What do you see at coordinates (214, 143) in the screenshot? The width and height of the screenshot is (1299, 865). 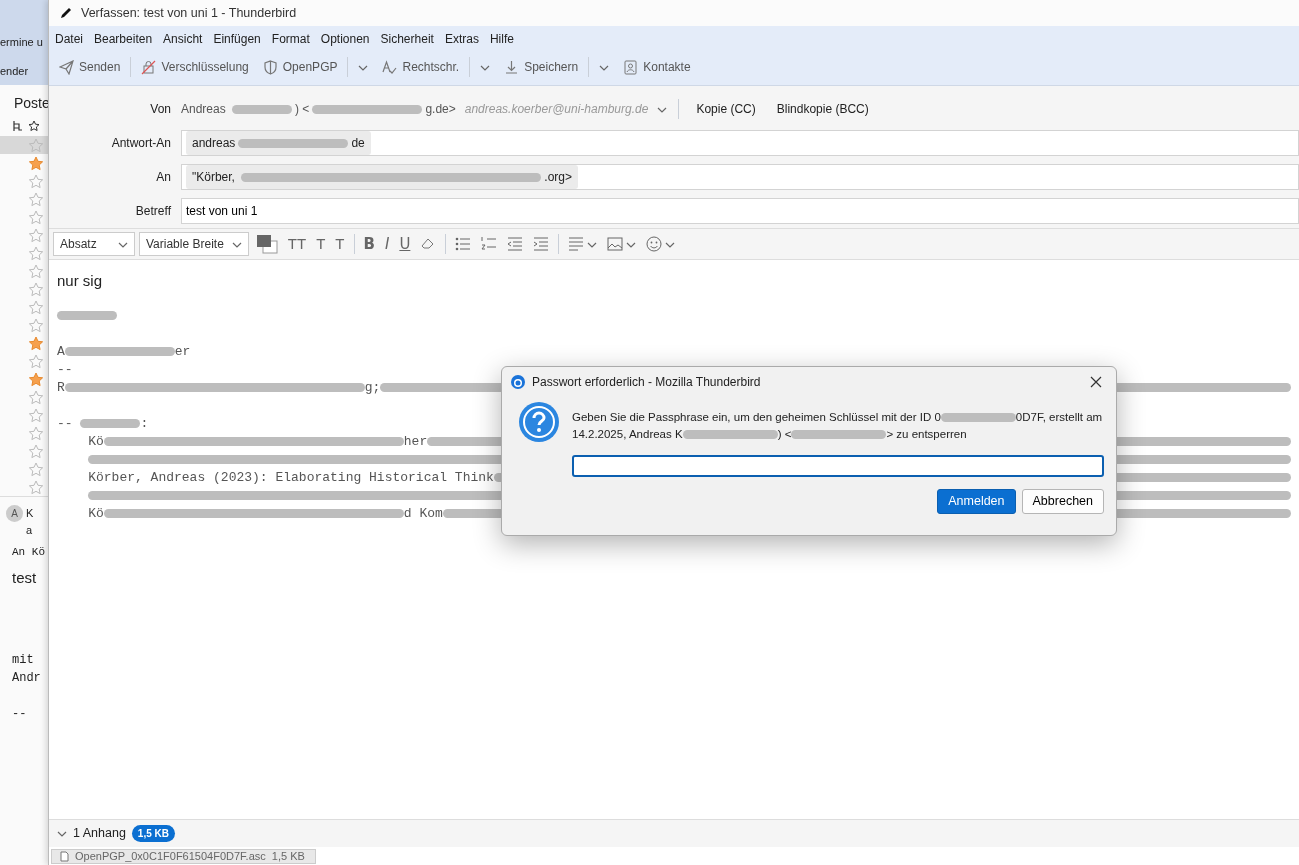 I see `recipient-text: andreas` at bounding box center [214, 143].